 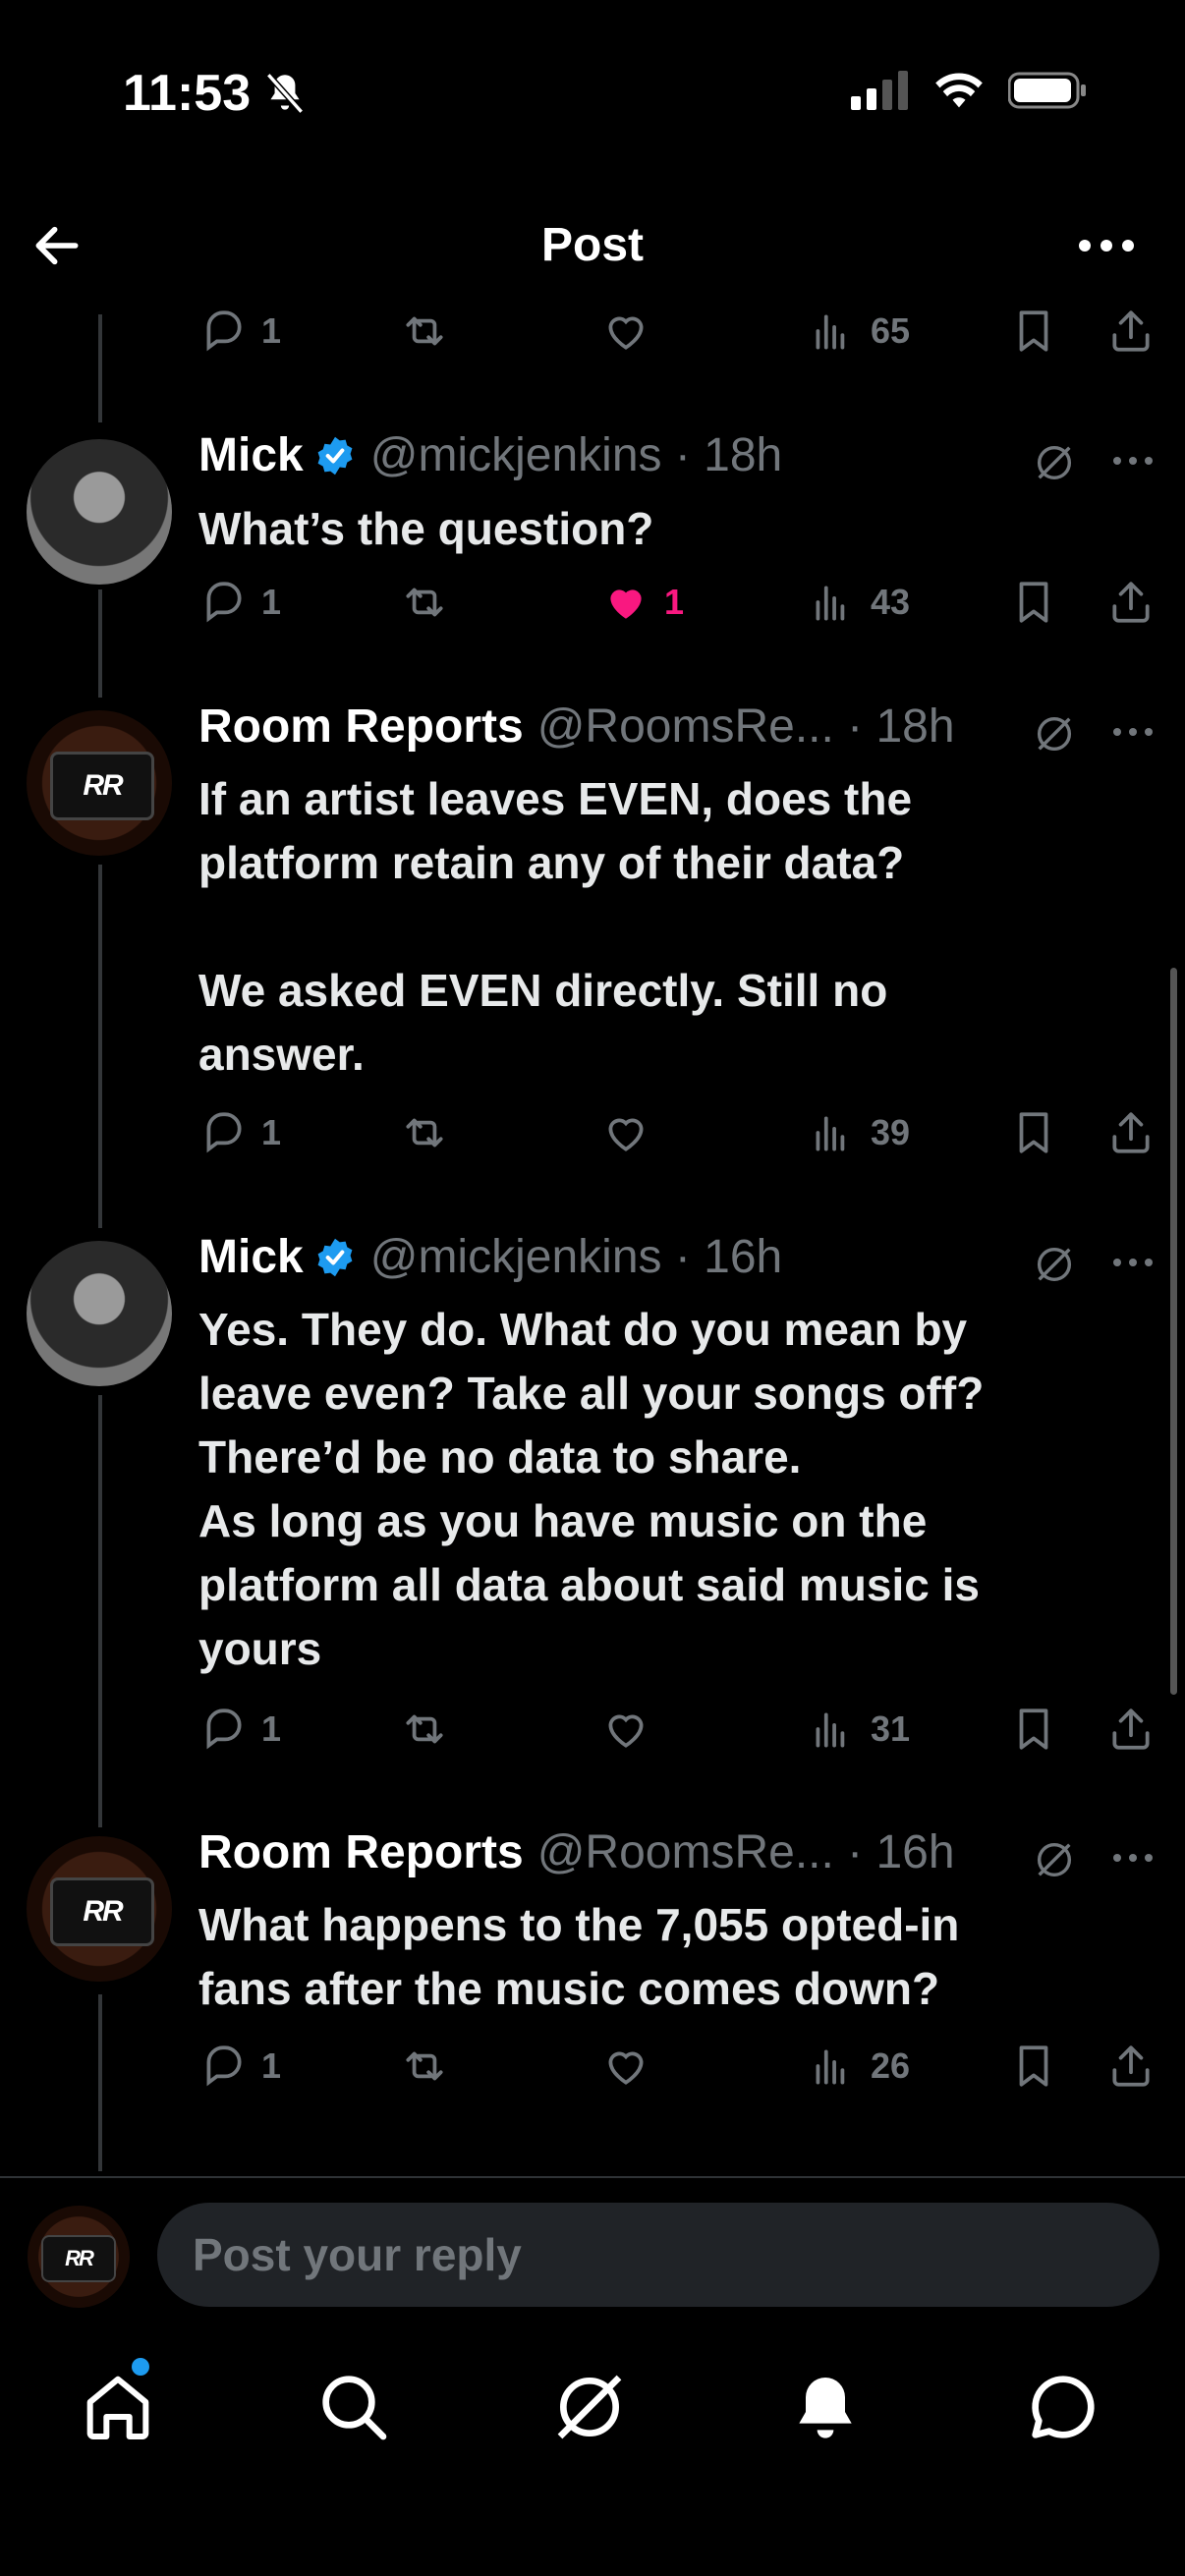 What do you see at coordinates (674, 2071) in the screenshot?
I see `post-actions: 1 26` at bounding box center [674, 2071].